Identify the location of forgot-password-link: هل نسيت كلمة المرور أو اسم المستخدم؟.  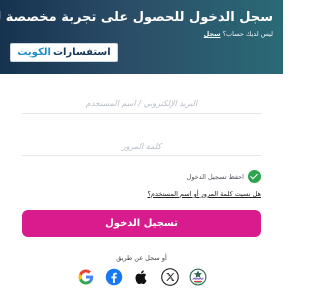
(204, 194).